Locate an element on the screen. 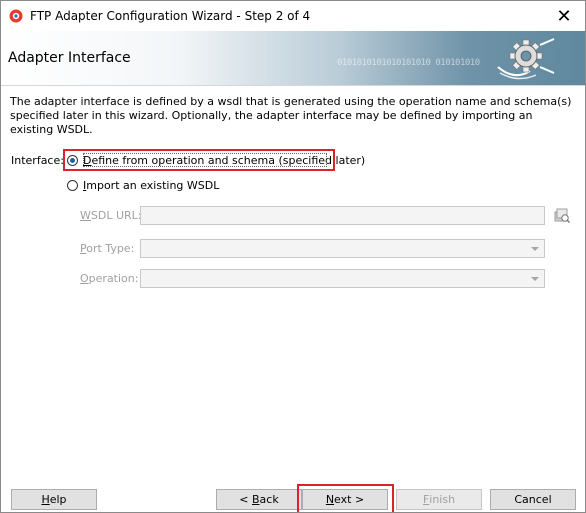  cancel-button: Cancel is located at coordinates (533, 499).